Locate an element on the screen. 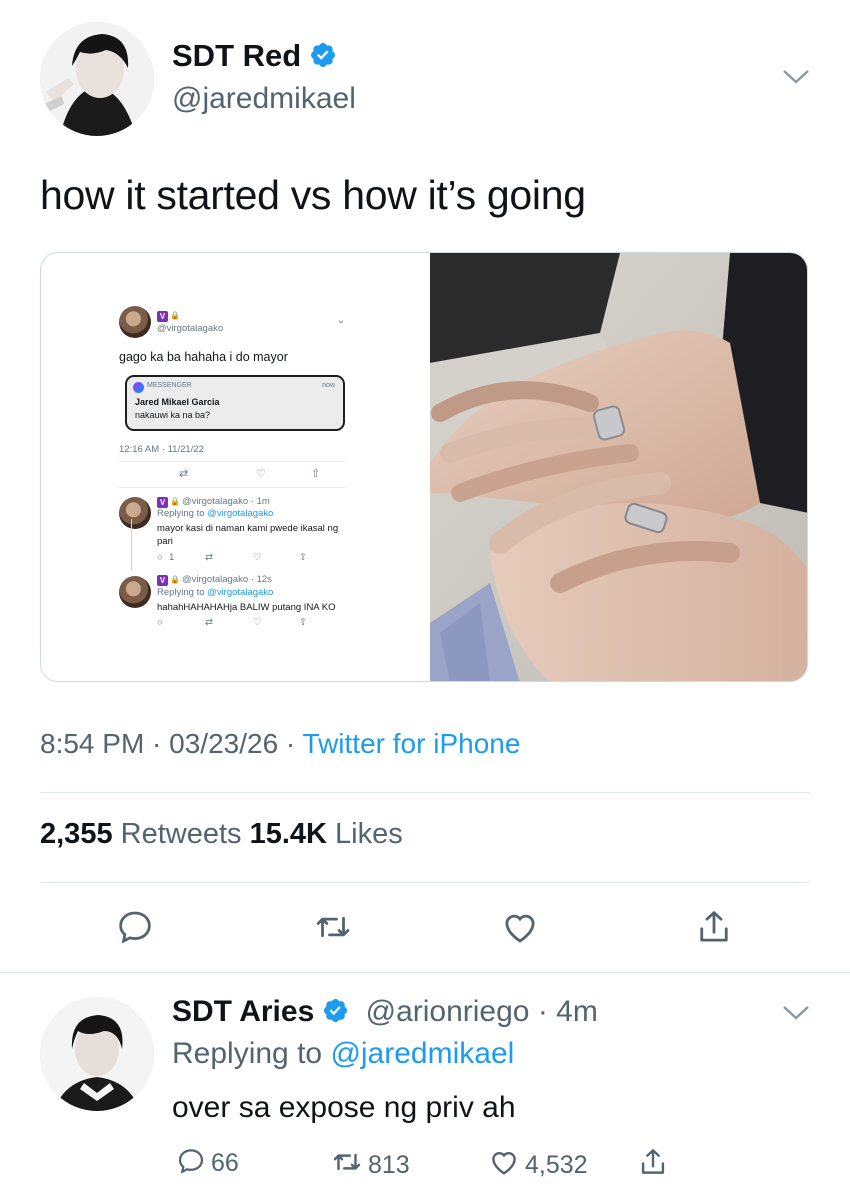  embedded-reply1-actions: ○ 1 ⇄ ♡ ⇧ is located at coordinates (251, 559).